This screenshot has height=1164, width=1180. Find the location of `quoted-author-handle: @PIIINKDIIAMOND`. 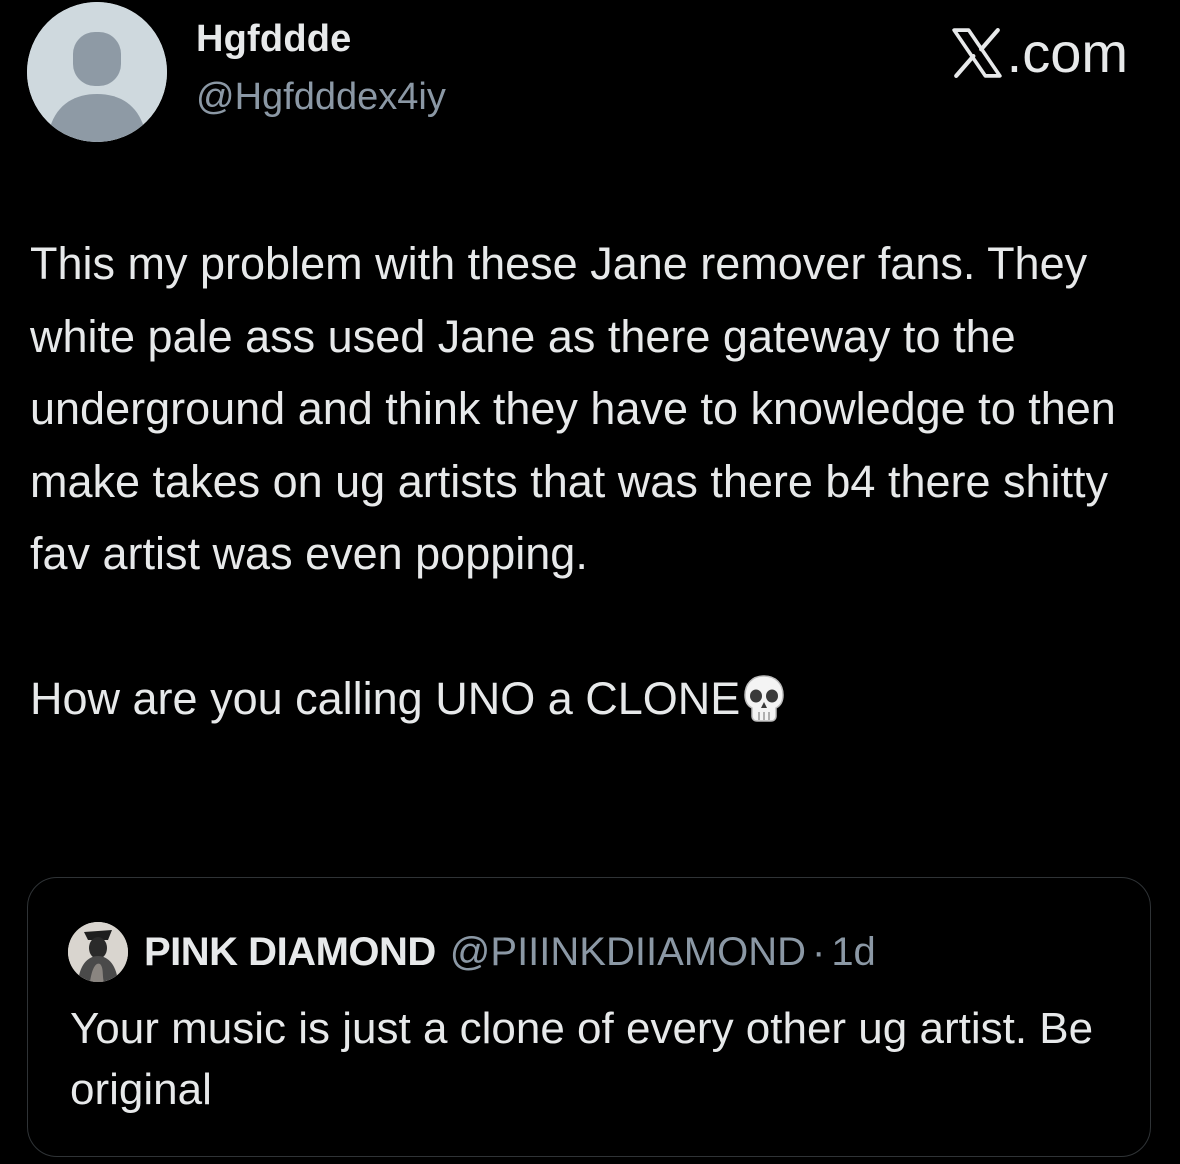

quoted-author-handle: @PIIINKDIIAMOND is located at coordinates (628, 952).